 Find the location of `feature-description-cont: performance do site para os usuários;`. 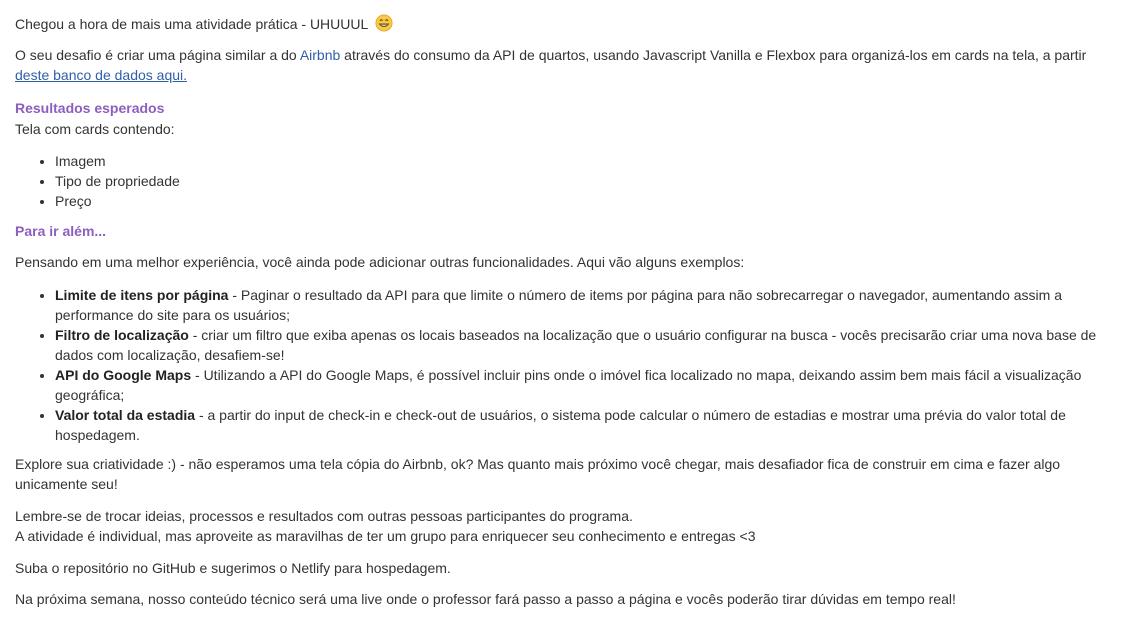

feature-description-cont: performance do site para os usuários; is located at coordinates (173, 315).